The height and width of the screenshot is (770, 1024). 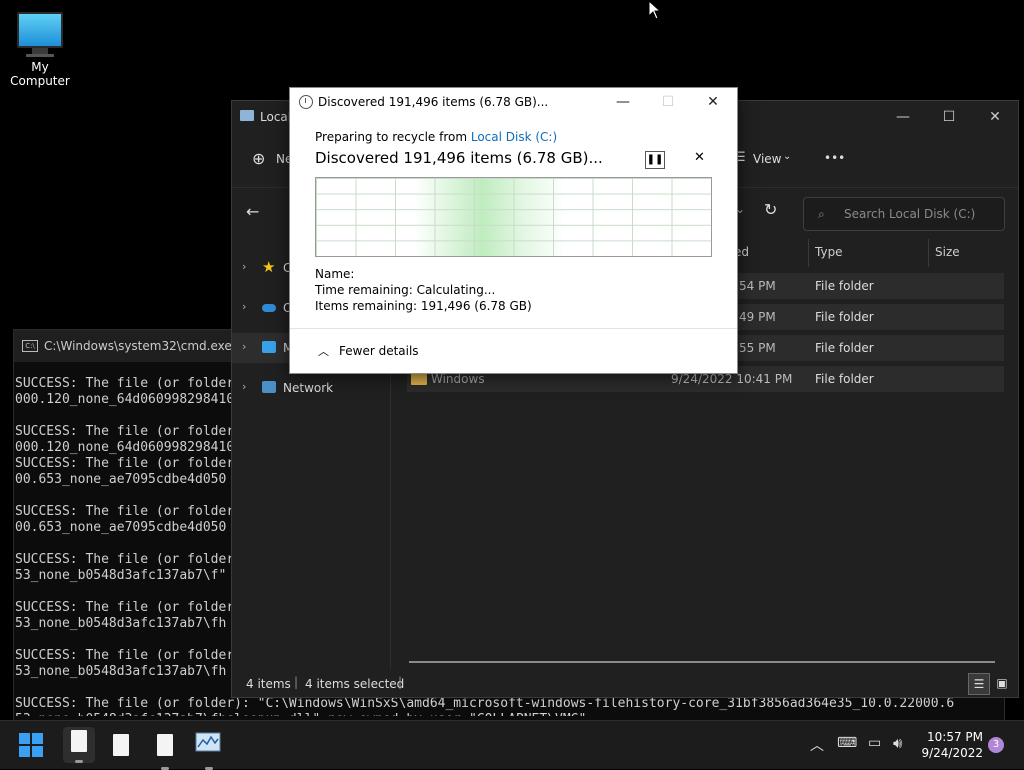 What do you see at coordinates (949, 117) in the screenshot?
I see `maximize-button: ☐` at bounding box center [949, 117].